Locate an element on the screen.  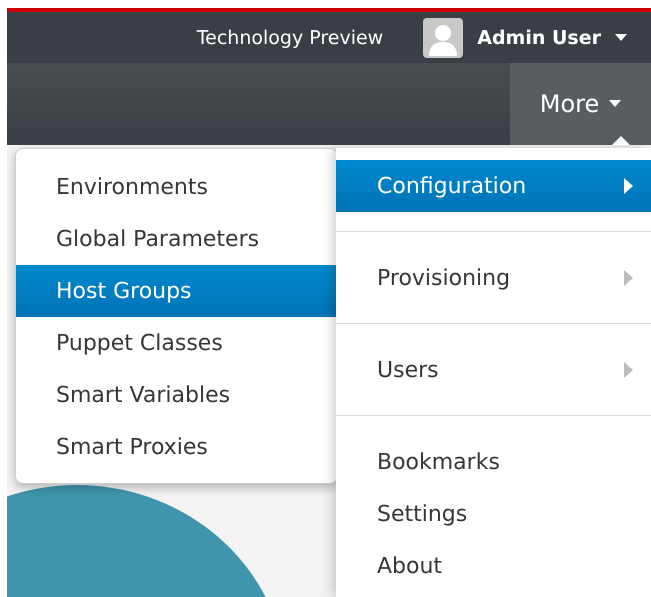
more-menu-button: More is located at coordinates (580, 104).